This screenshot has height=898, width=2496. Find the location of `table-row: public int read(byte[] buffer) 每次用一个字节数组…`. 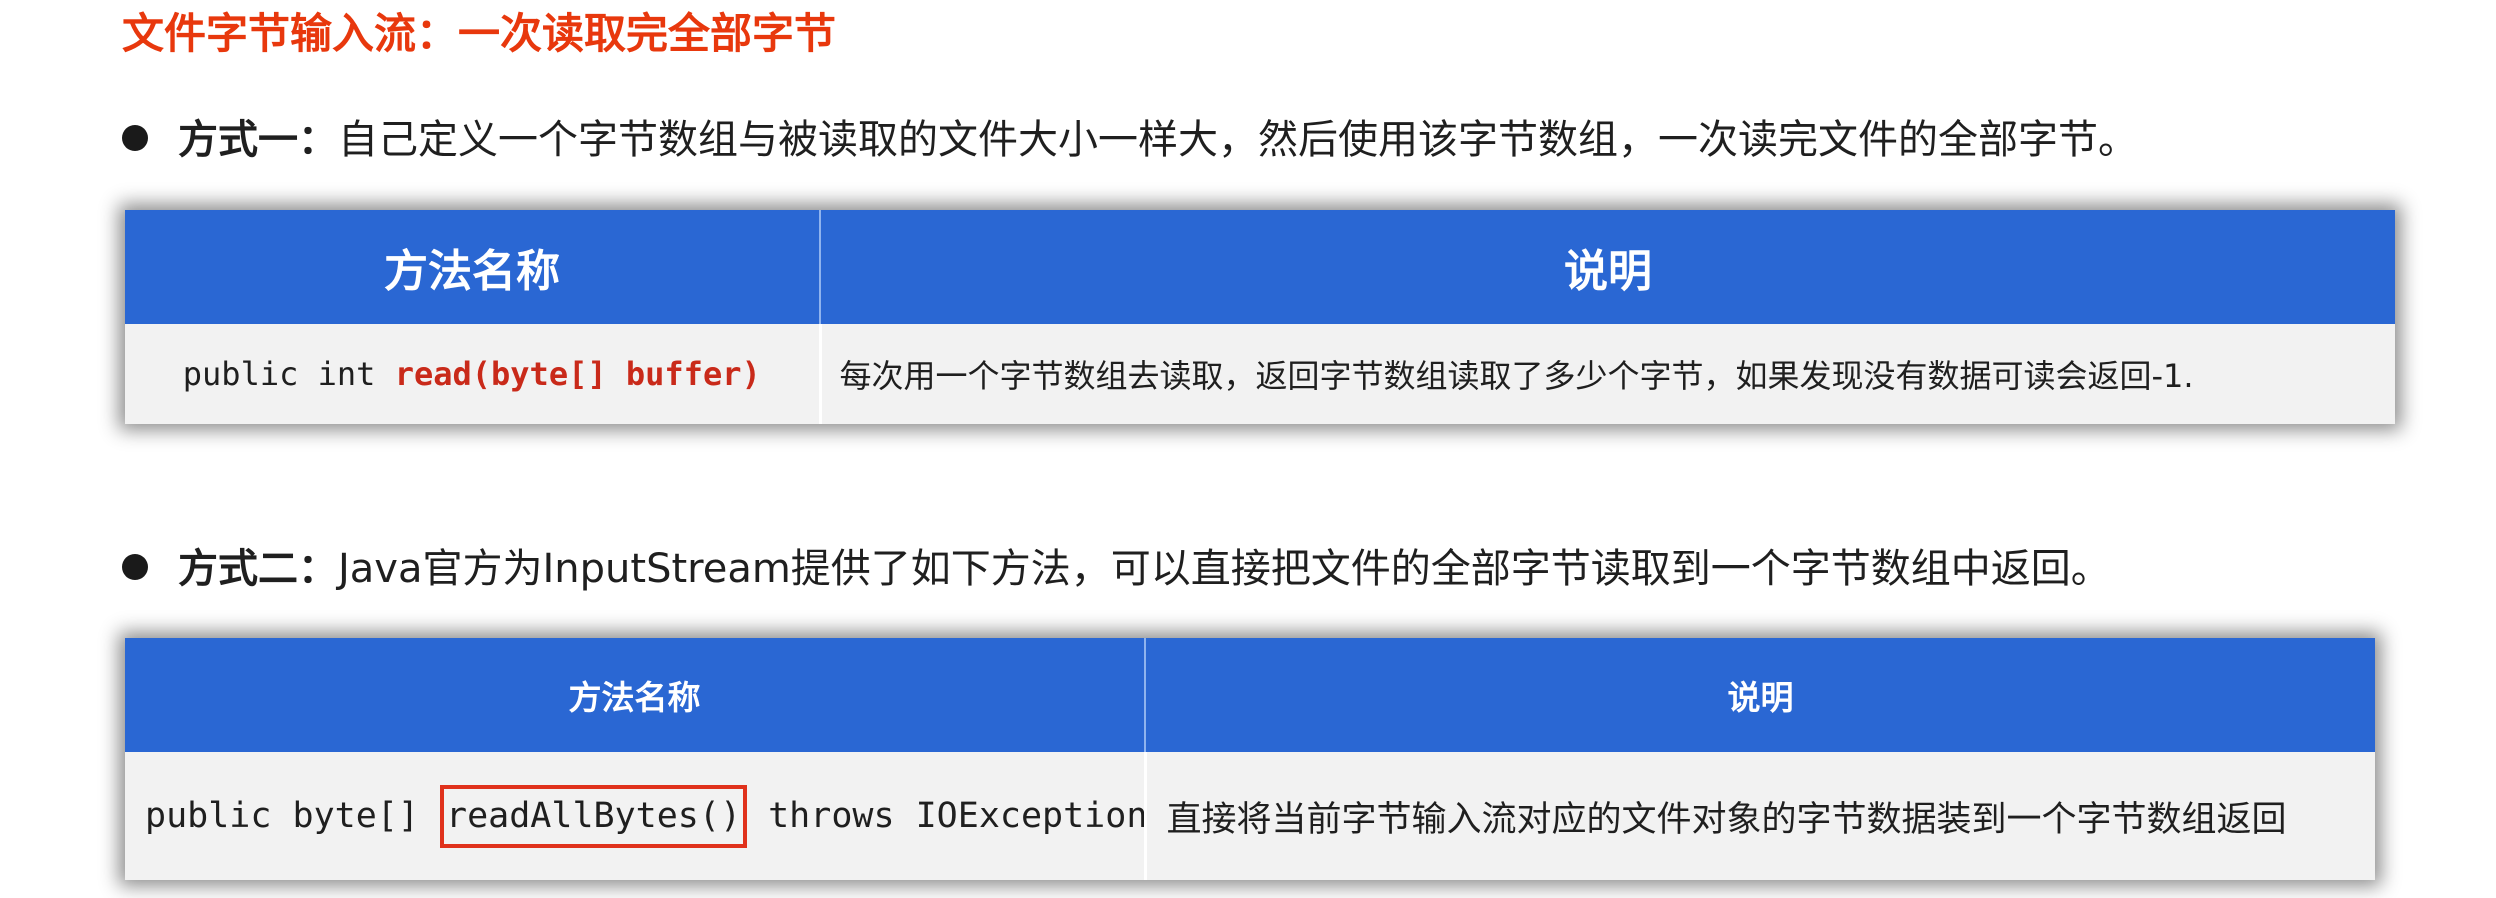

table-row: public int read(byte[] buffer) 每次用一个字节数组… is located at coordinates (1260, 374).